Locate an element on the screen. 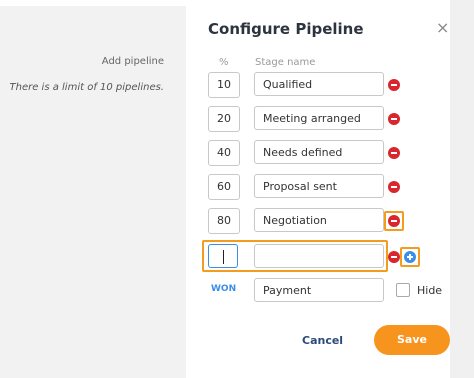  stage-row: 80 Negotiation is located at coordinates (318, 221).